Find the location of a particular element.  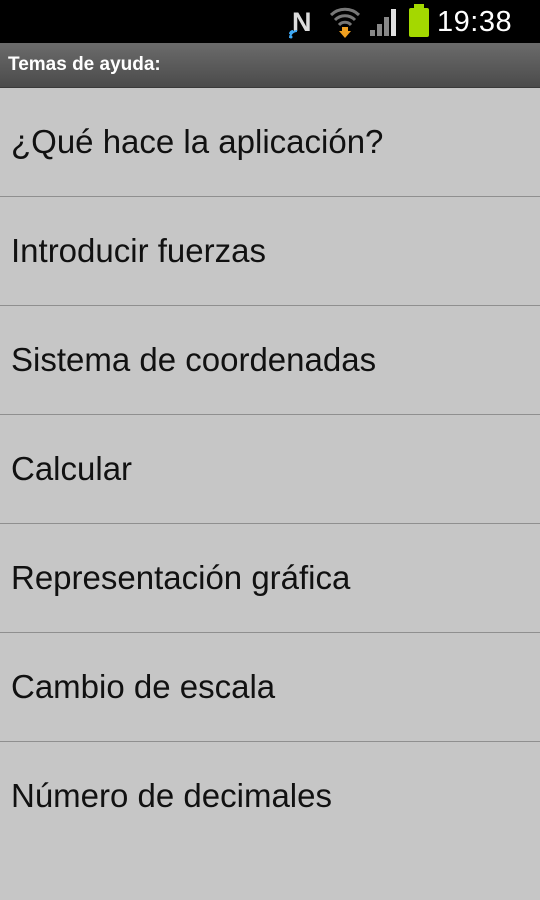

battery-icon is located at coordinates (419, 20).